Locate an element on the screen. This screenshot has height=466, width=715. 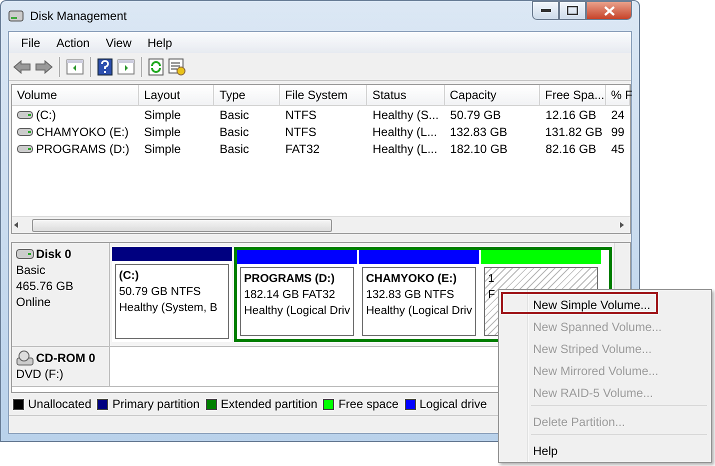
column-header: Status is located at coordinates (406, 95).